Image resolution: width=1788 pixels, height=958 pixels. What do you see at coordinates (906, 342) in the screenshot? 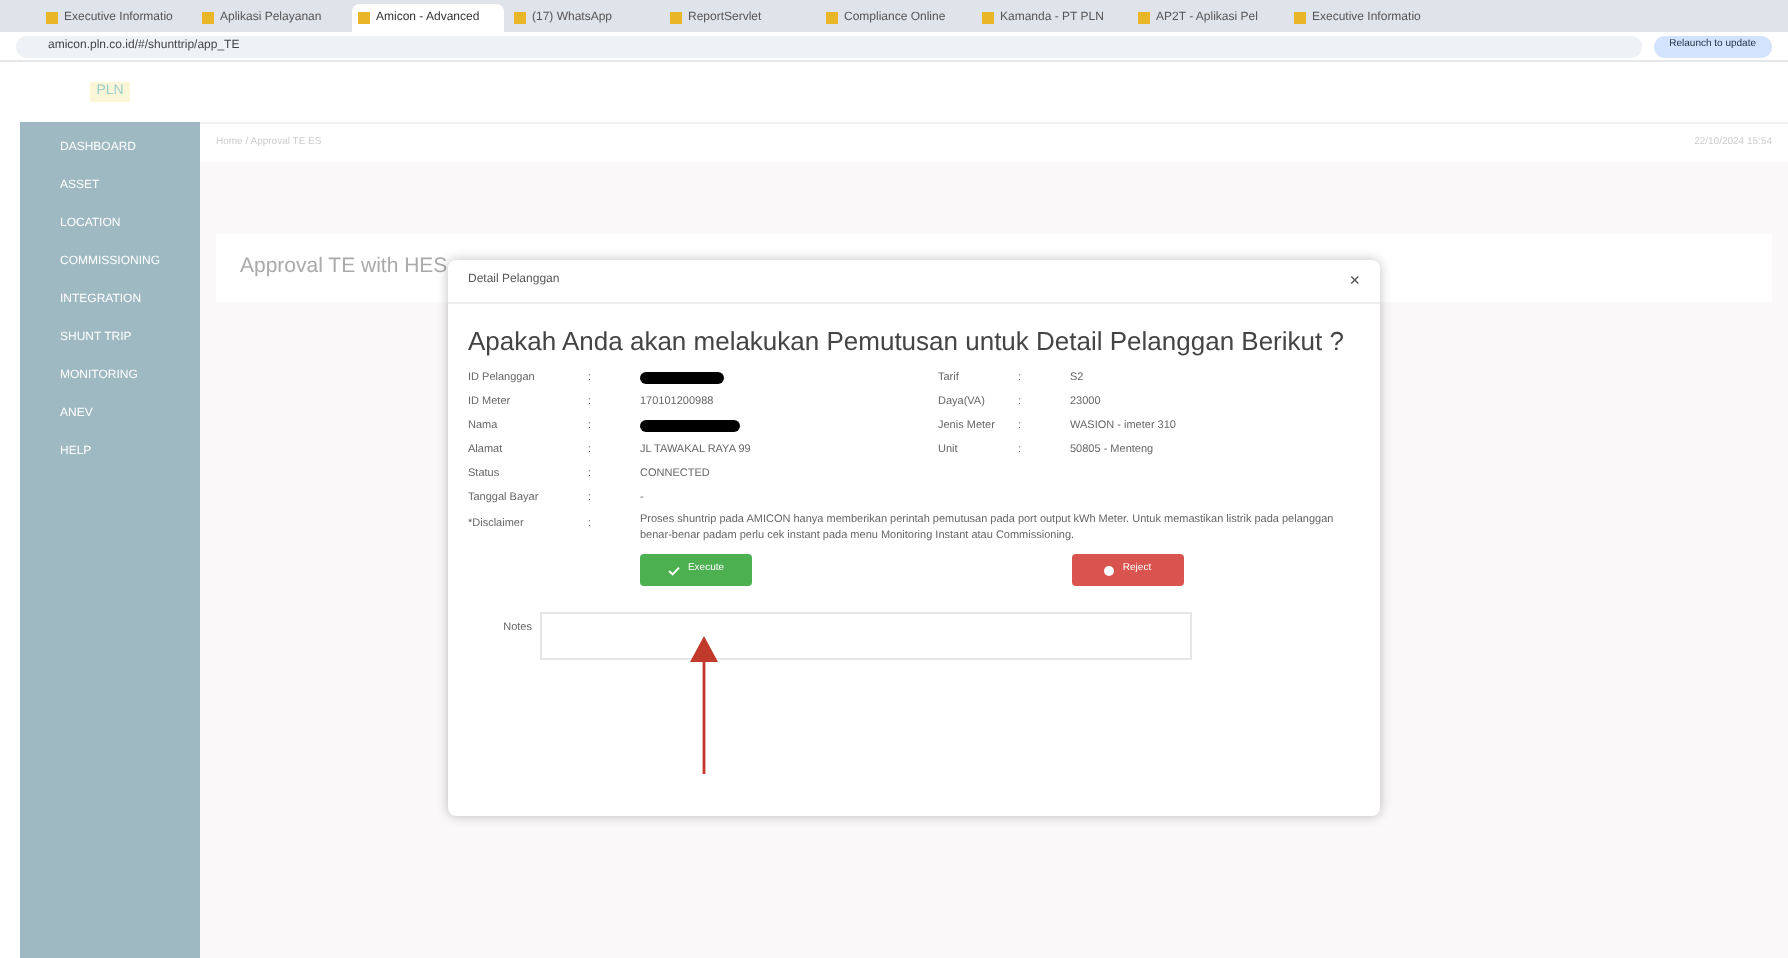
I see `dialog-question: Apakah Anda akan melakukan Pemutusan untuk Detail Pelanggan Berikut ?` at bounding box center [906, 342].